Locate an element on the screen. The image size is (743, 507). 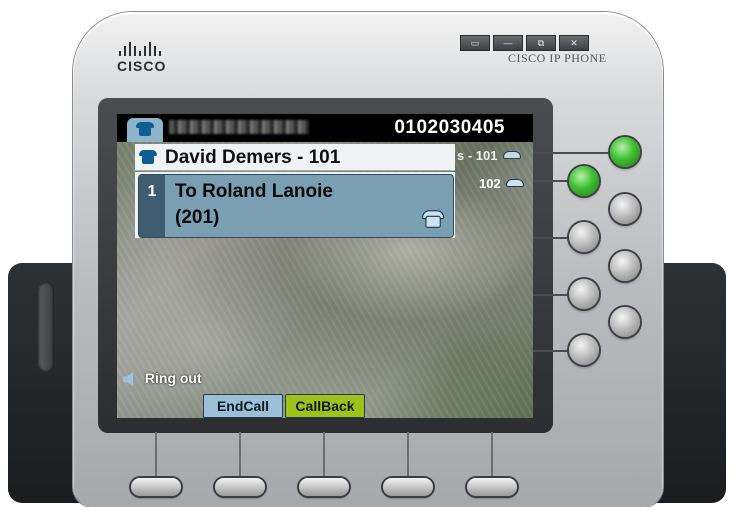
window-controls: ▭ — ⧉ ✕ is located at coordinates (524, 43).